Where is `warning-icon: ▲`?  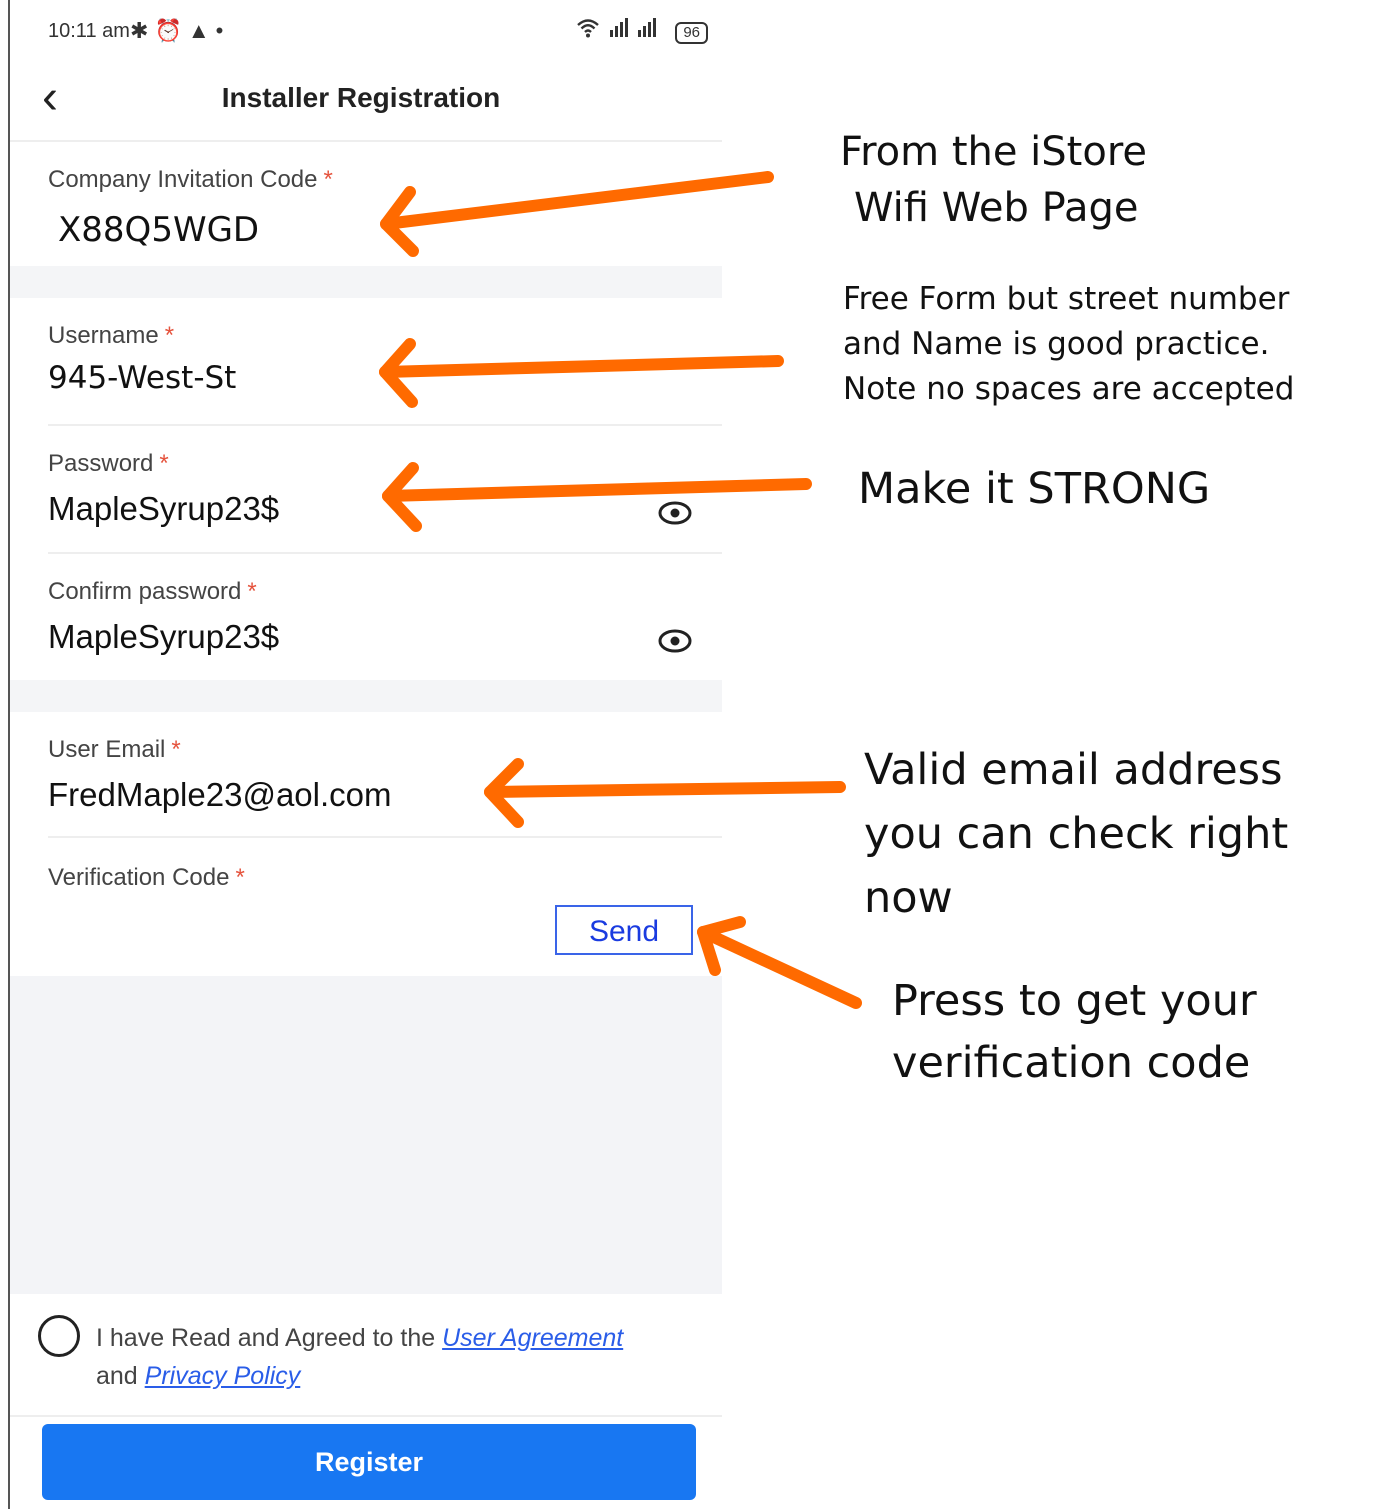 warning-icon: ▲ is located at coordinates (201, 30).